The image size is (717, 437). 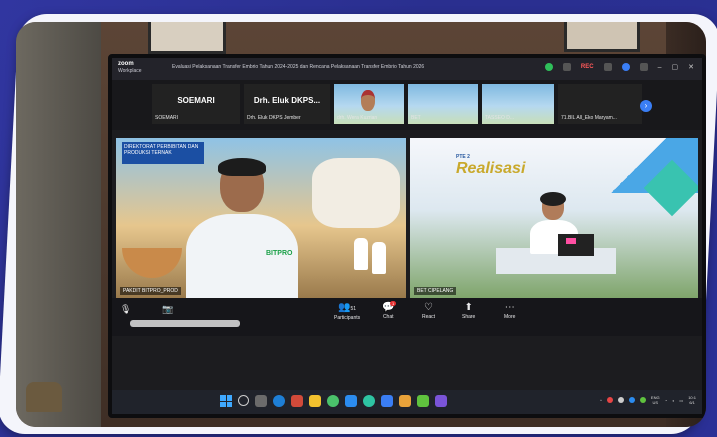 I want to click on file-explorer-icon, so click(x=315, y=401).